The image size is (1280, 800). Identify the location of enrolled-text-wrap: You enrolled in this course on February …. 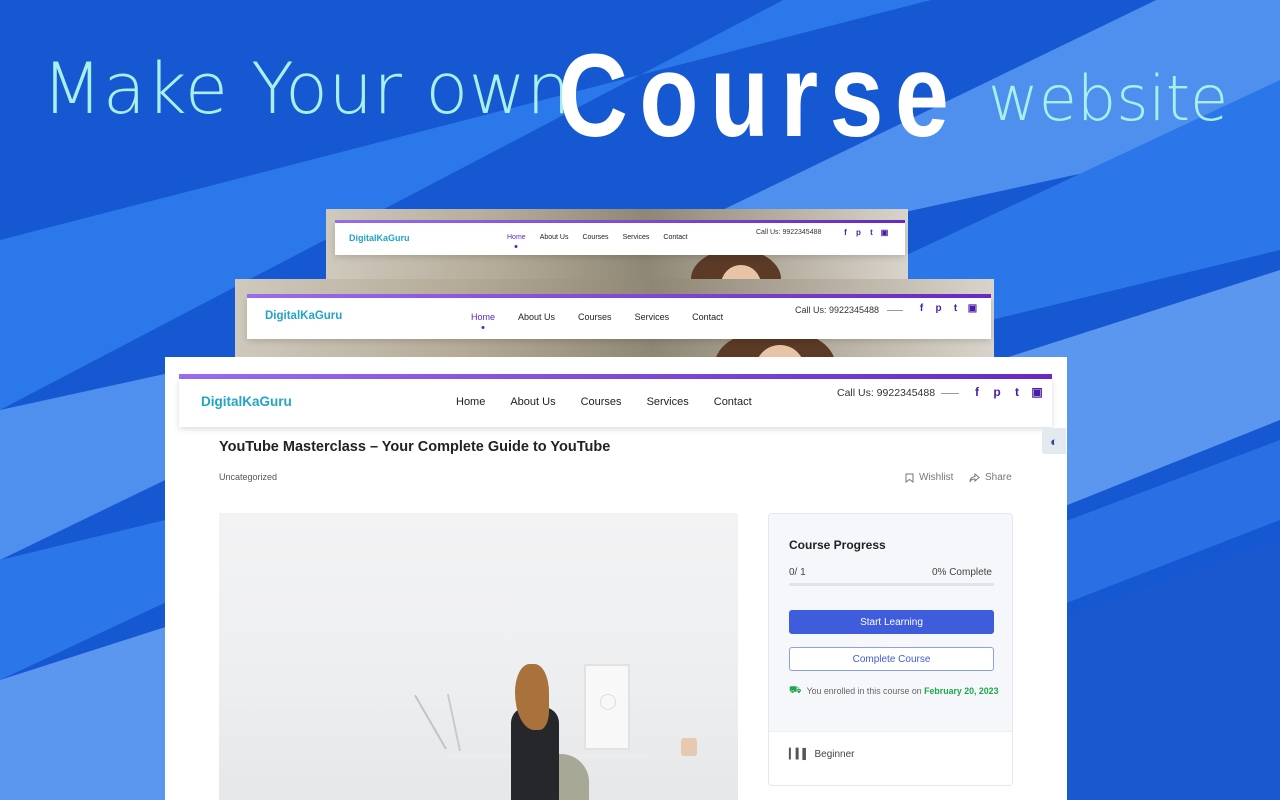
(903, 691).